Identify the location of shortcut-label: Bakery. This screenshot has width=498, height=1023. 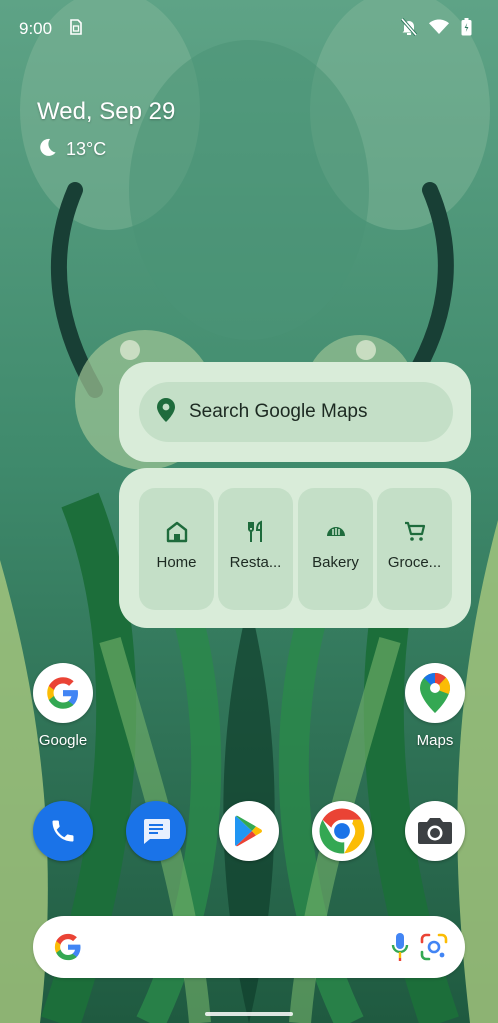
(335, 562).